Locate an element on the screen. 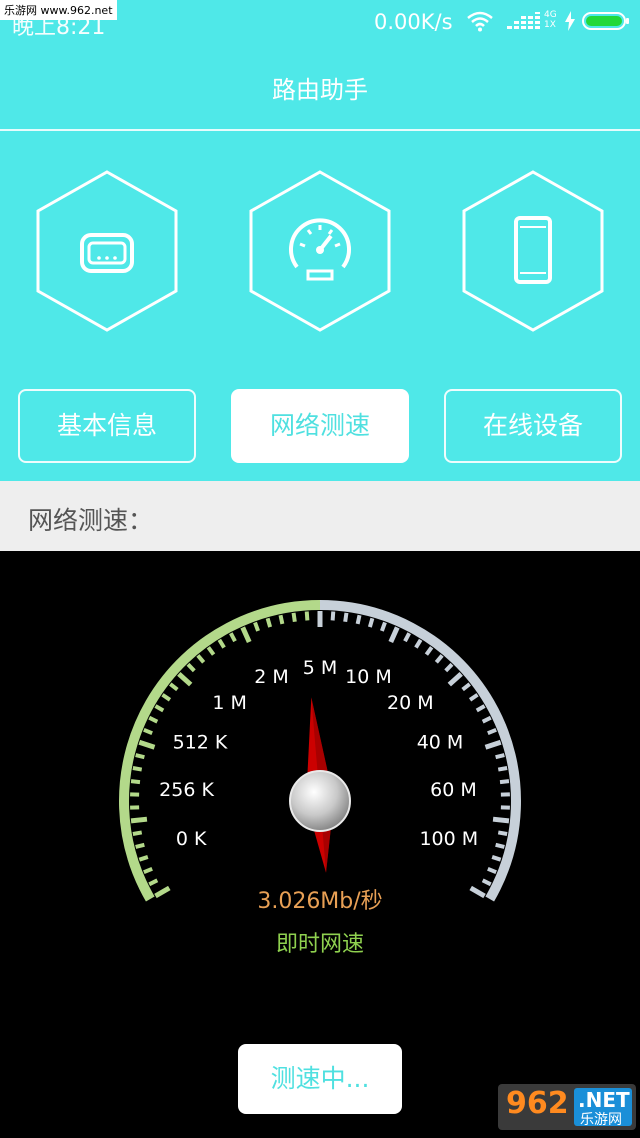 The height and width of the screenshot is (1138, 640). gauge-scale-label: 1 M is located at coordinates (229, 703).